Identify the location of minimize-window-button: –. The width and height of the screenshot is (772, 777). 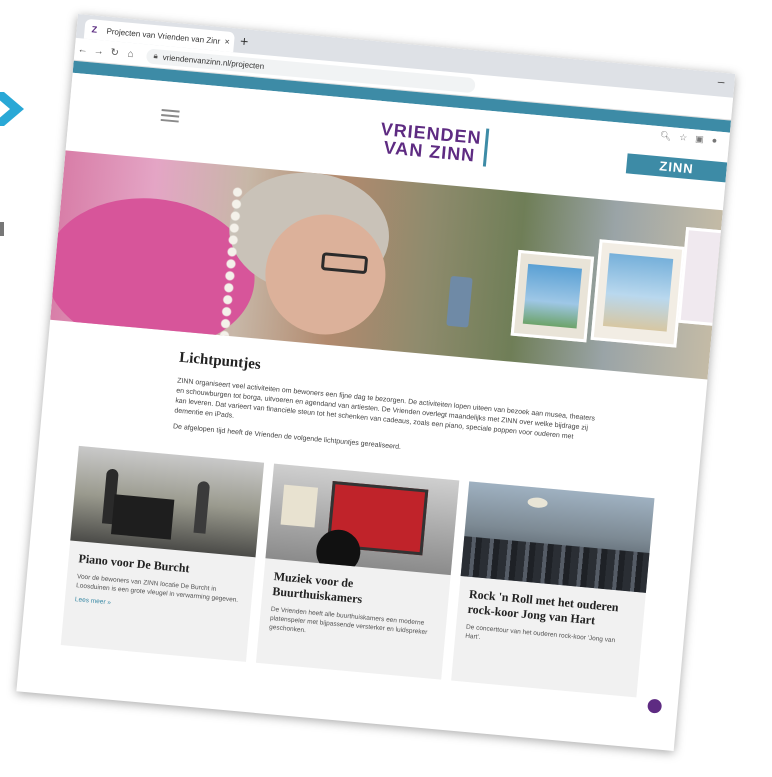
(721, 81).